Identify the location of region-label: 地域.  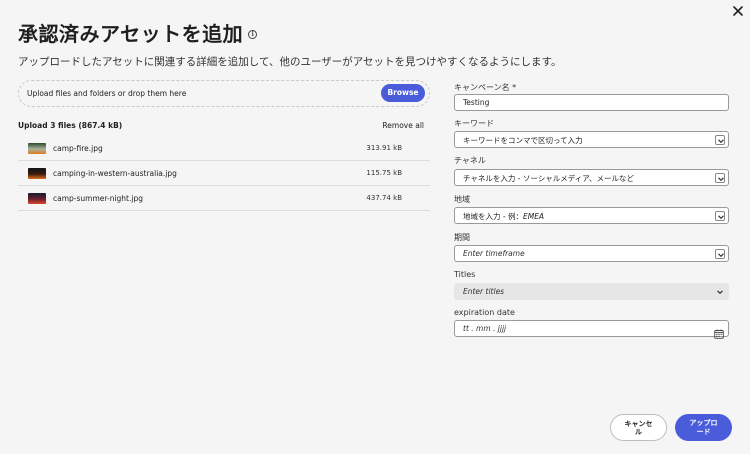
(462, 199).